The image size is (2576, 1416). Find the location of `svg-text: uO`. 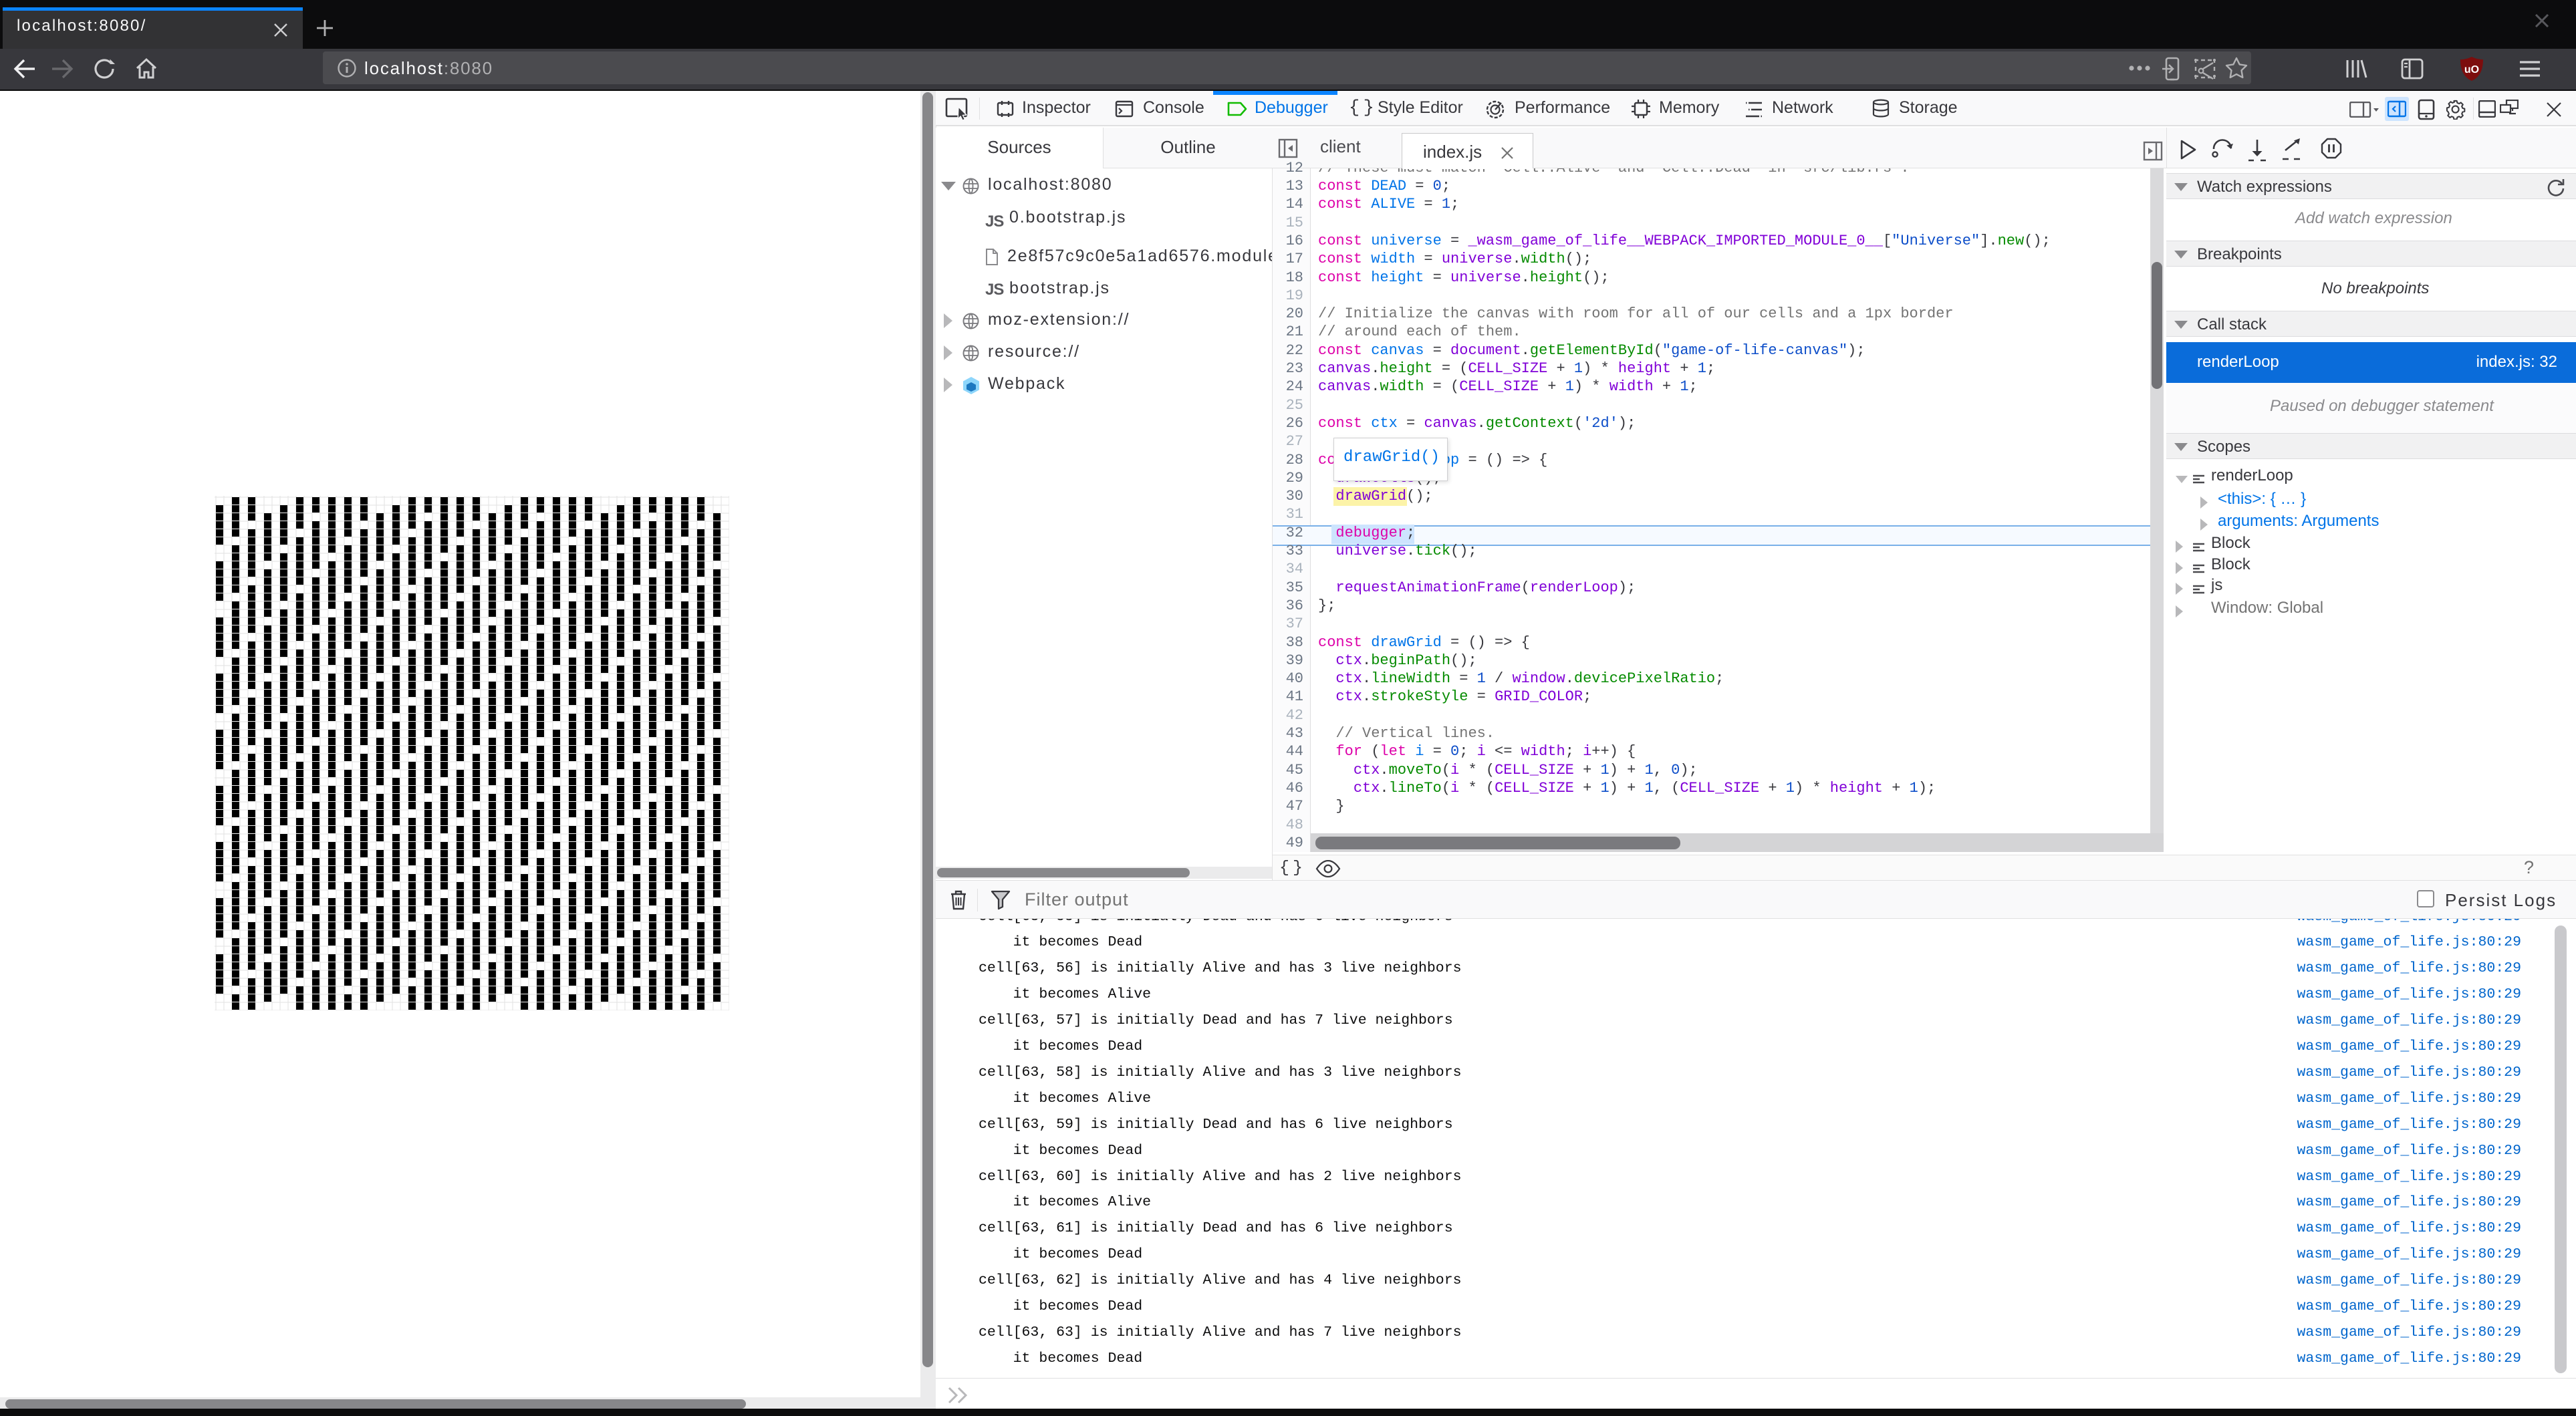

svg-text: uO is located at coordinates (2471, 70).